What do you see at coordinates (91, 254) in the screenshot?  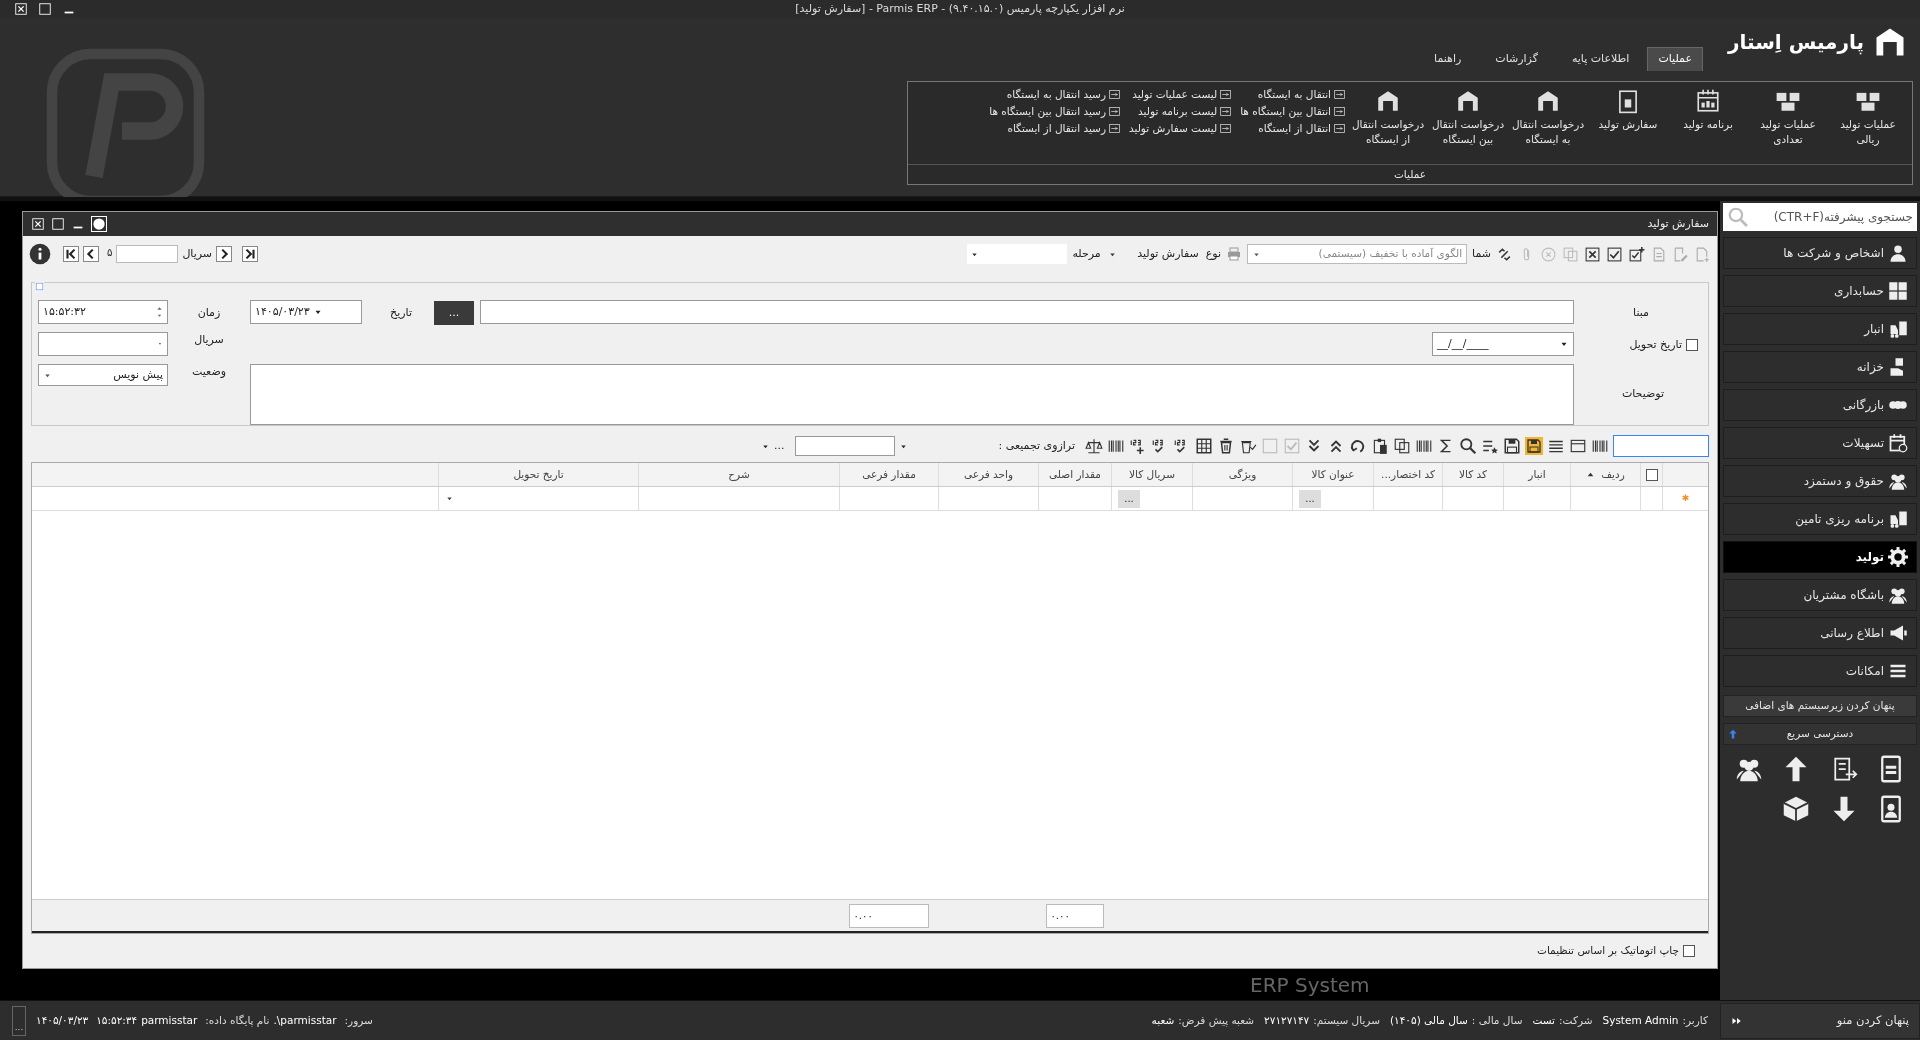 I see `previous-record-icon` at bounding box center [91, 254].